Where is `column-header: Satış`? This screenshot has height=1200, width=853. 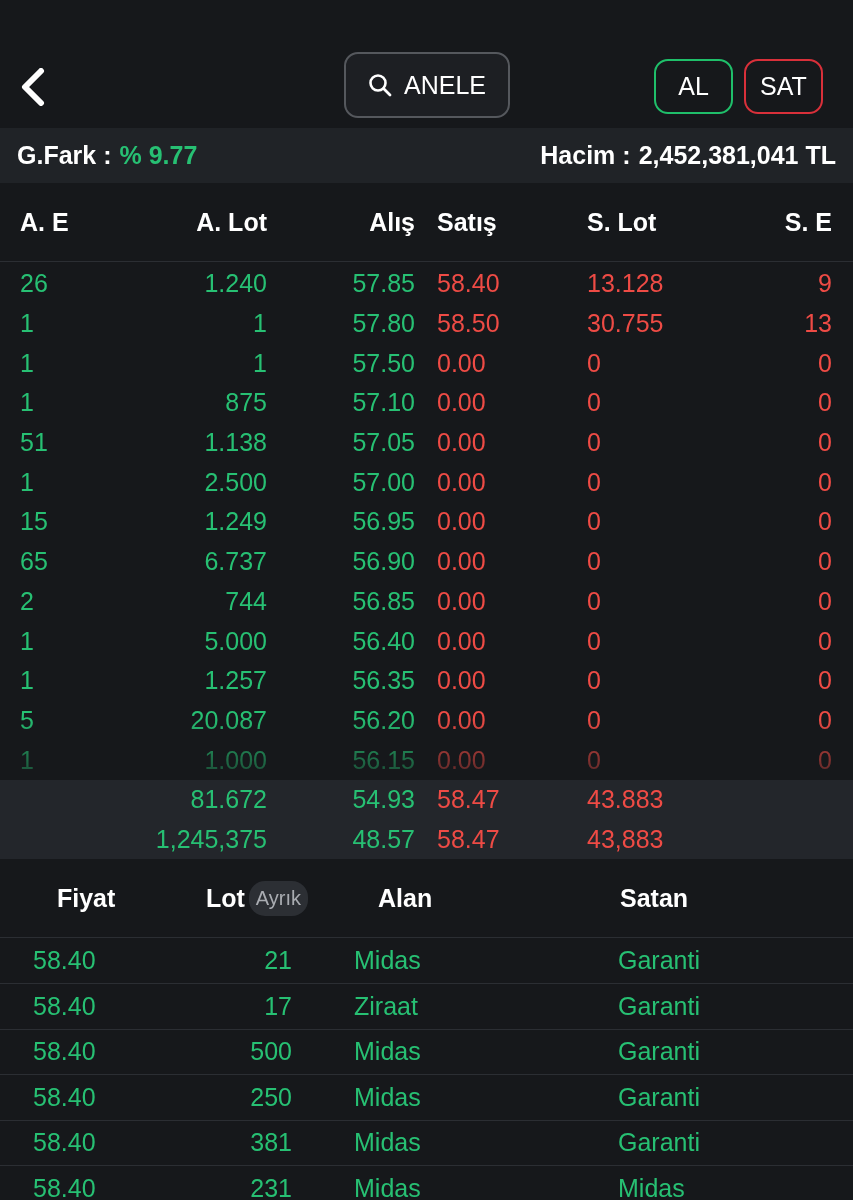
column-header: Satış is located at coordinates (467, 222).